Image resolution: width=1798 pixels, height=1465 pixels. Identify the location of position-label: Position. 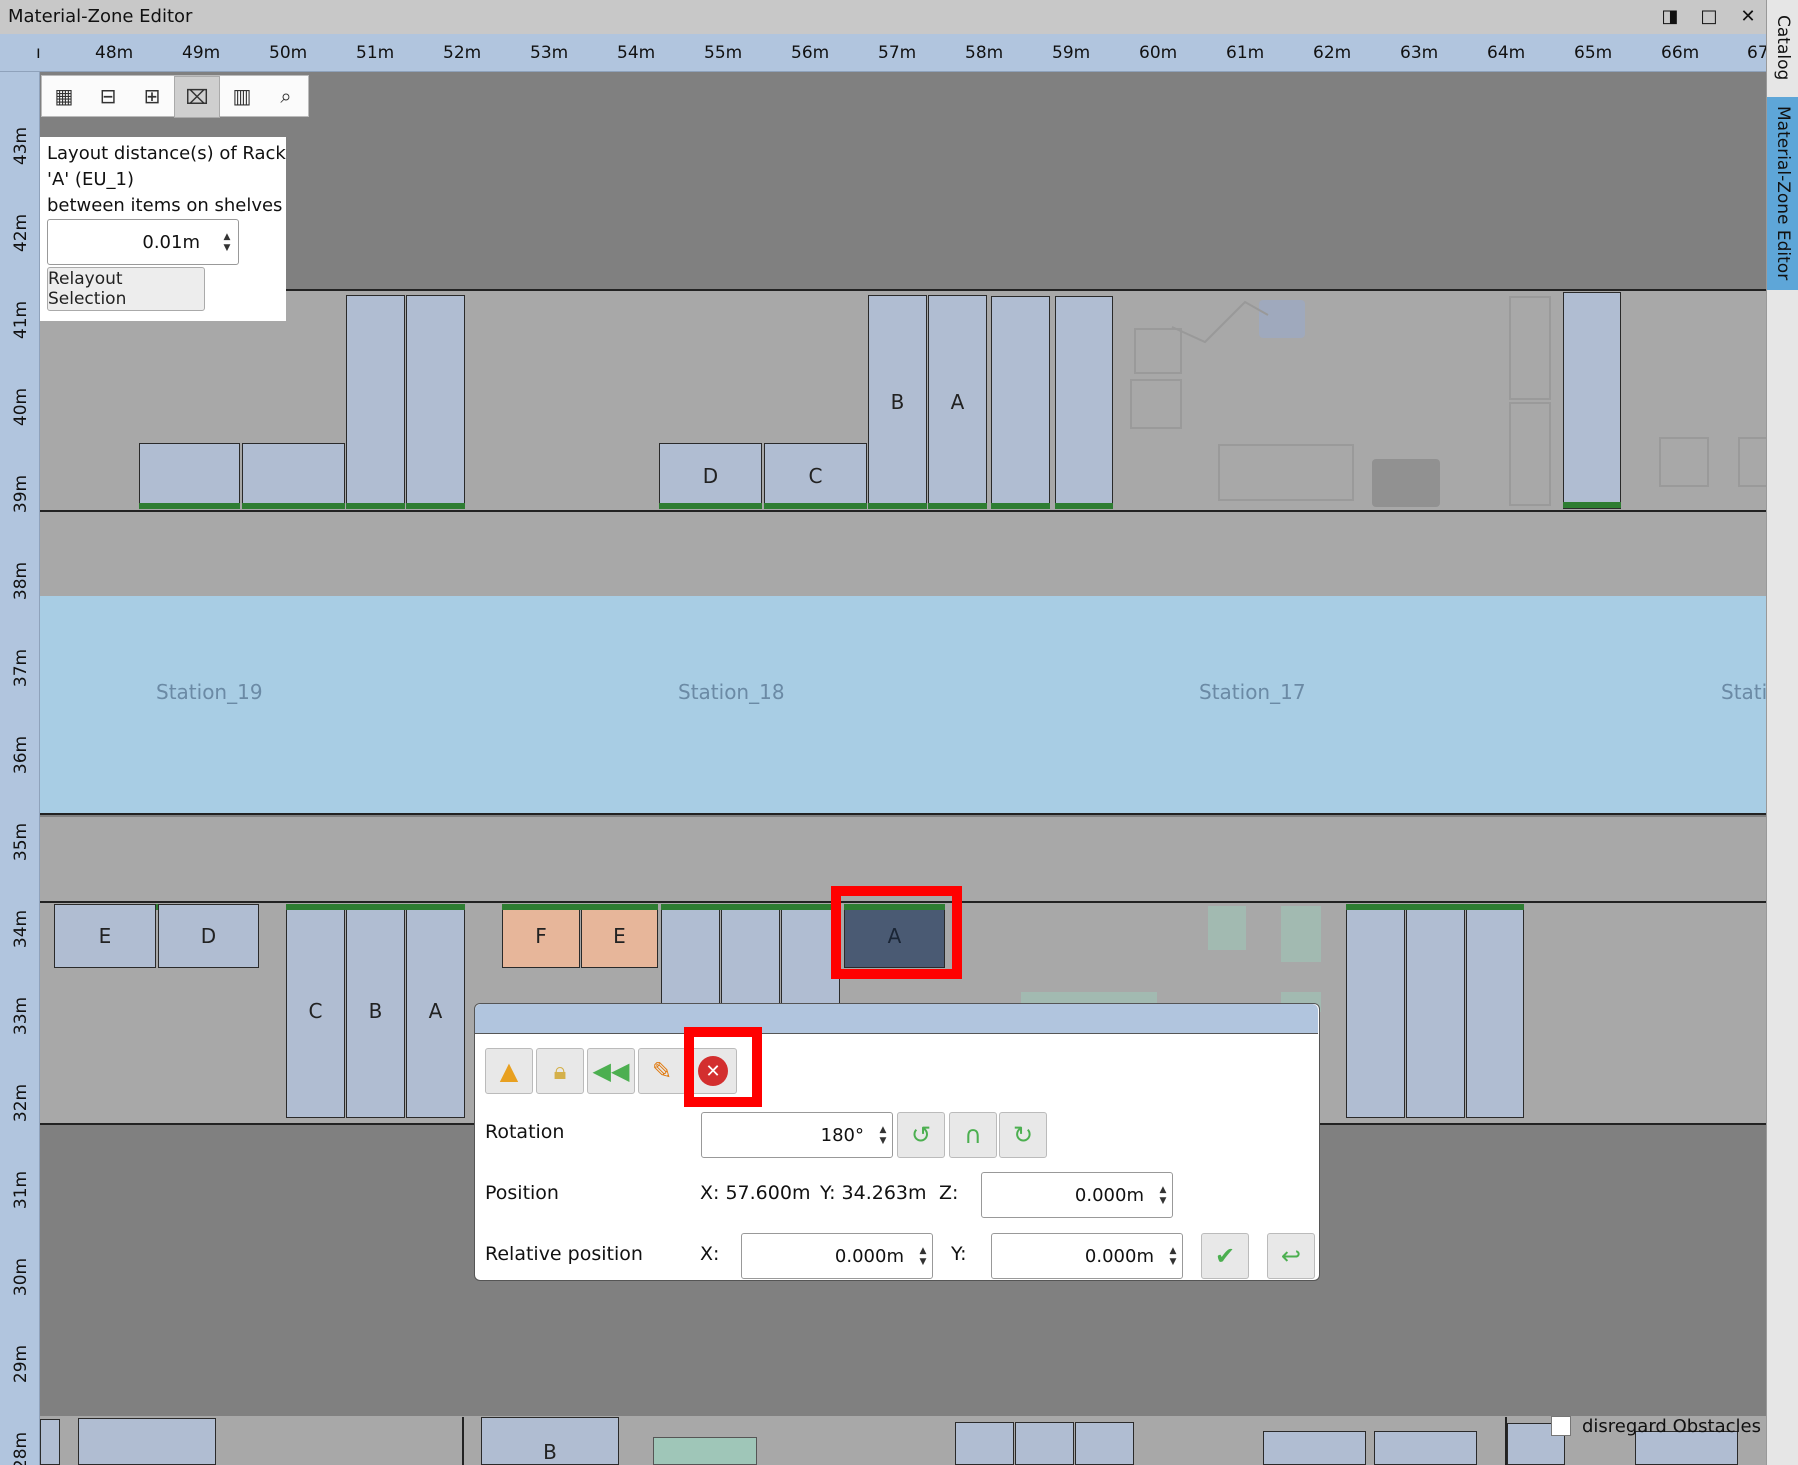
(522, 1193).